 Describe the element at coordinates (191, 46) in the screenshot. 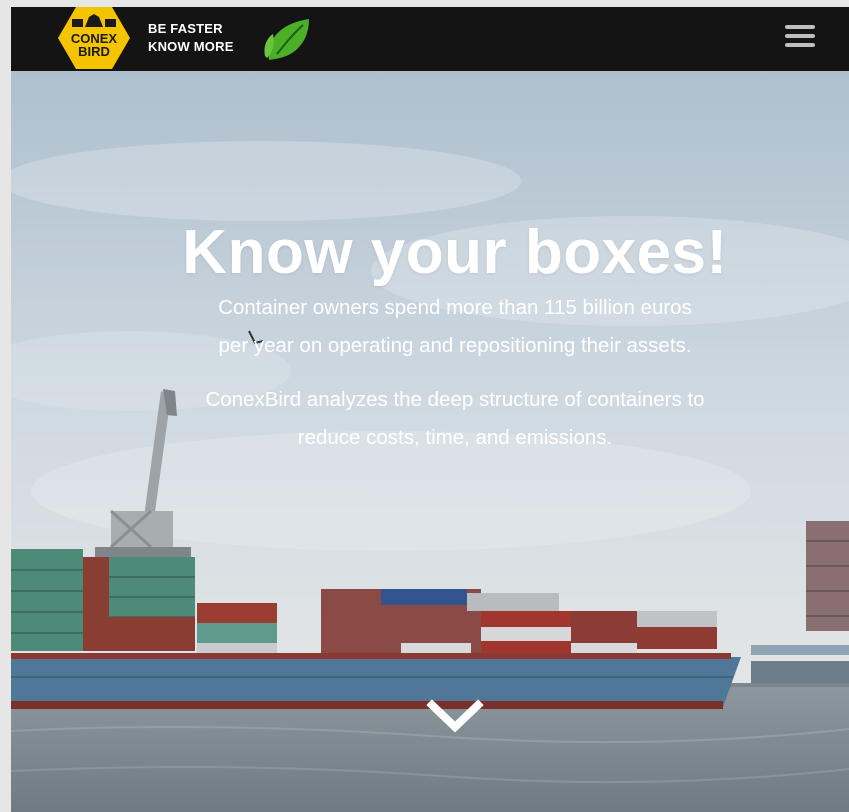

I see `slogan-line-2: KNOW MORE` at that location.